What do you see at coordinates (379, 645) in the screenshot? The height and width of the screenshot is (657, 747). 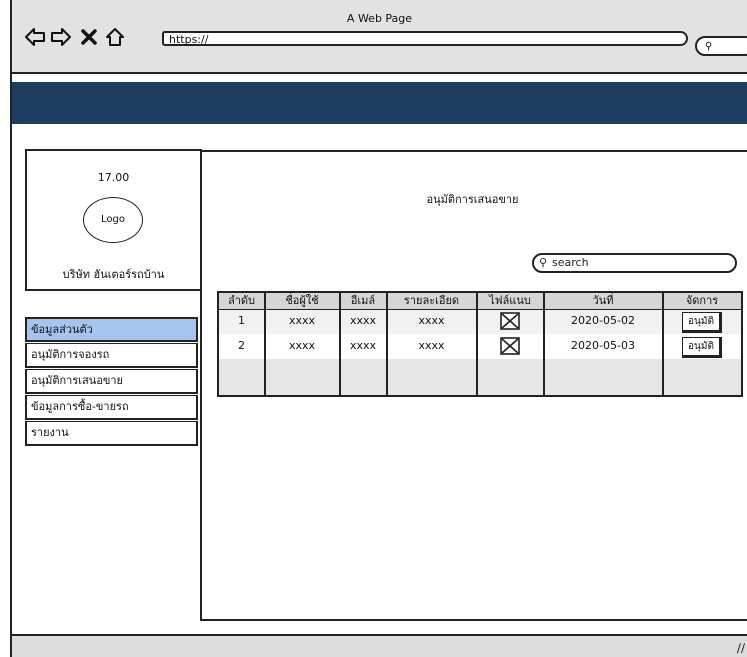 I see `status-bar: ∕∕` at bounding box center [379, 645].